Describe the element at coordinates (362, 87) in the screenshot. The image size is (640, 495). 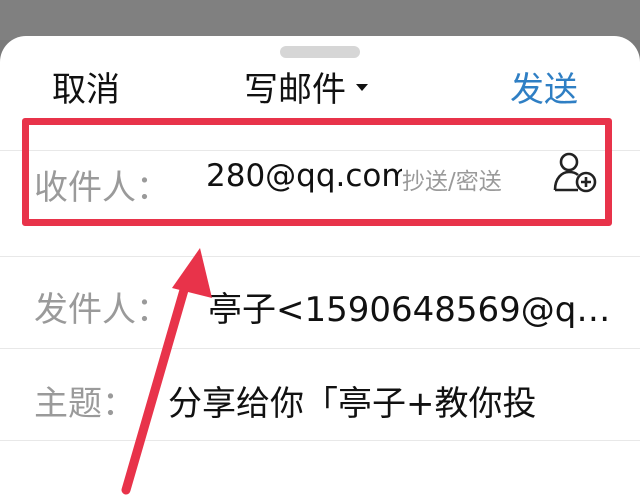
I see `caret-down-icon` at that location.